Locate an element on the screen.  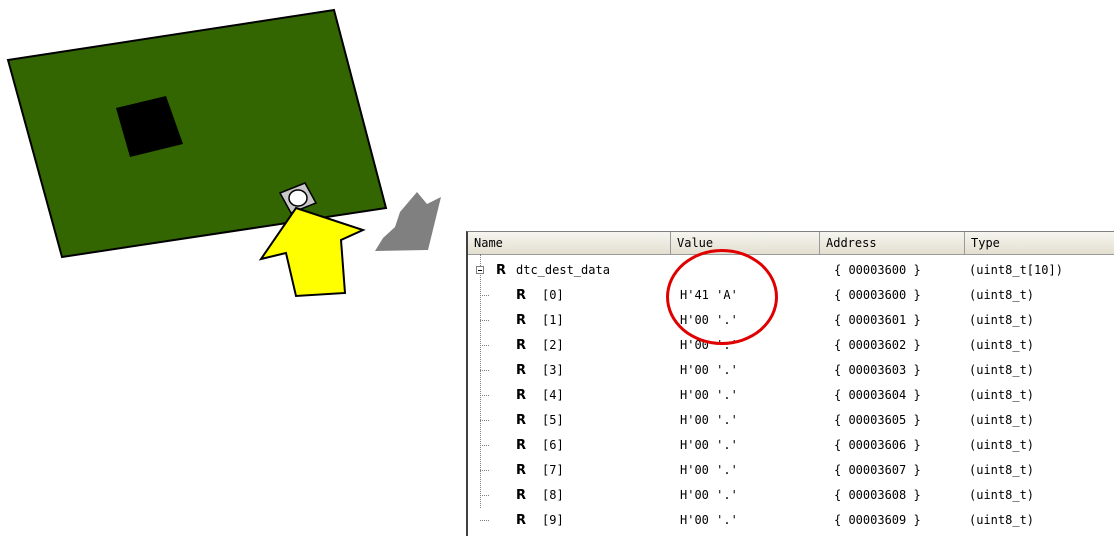
column-header: Name Value Address Type is located at coordinates (791, 243).